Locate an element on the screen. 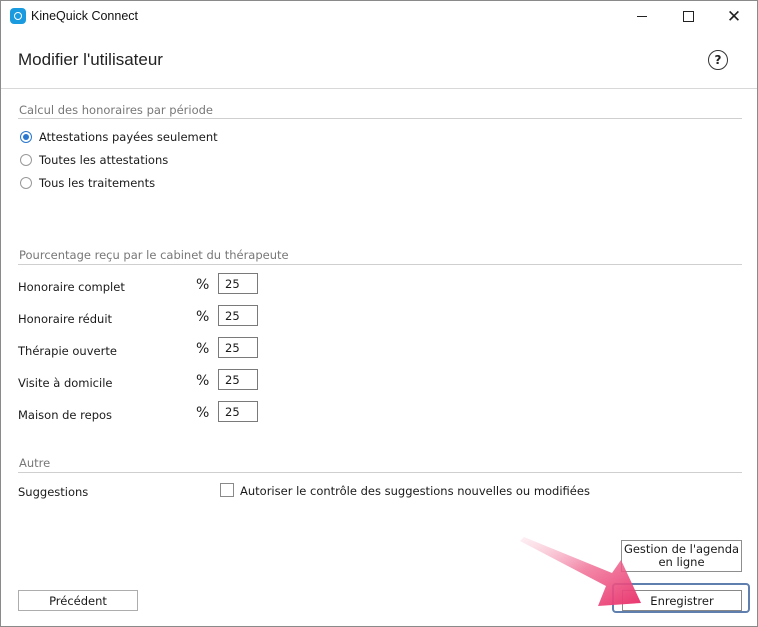  other-section-divider is located at coordinates (380, 472).